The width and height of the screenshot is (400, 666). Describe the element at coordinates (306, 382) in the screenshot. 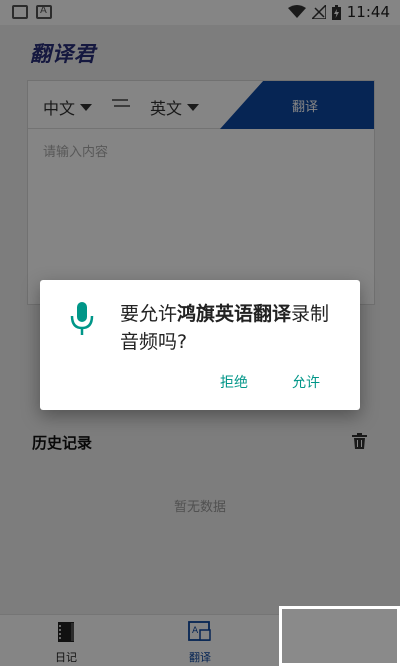

I see `allow-button: 允许` at that location.